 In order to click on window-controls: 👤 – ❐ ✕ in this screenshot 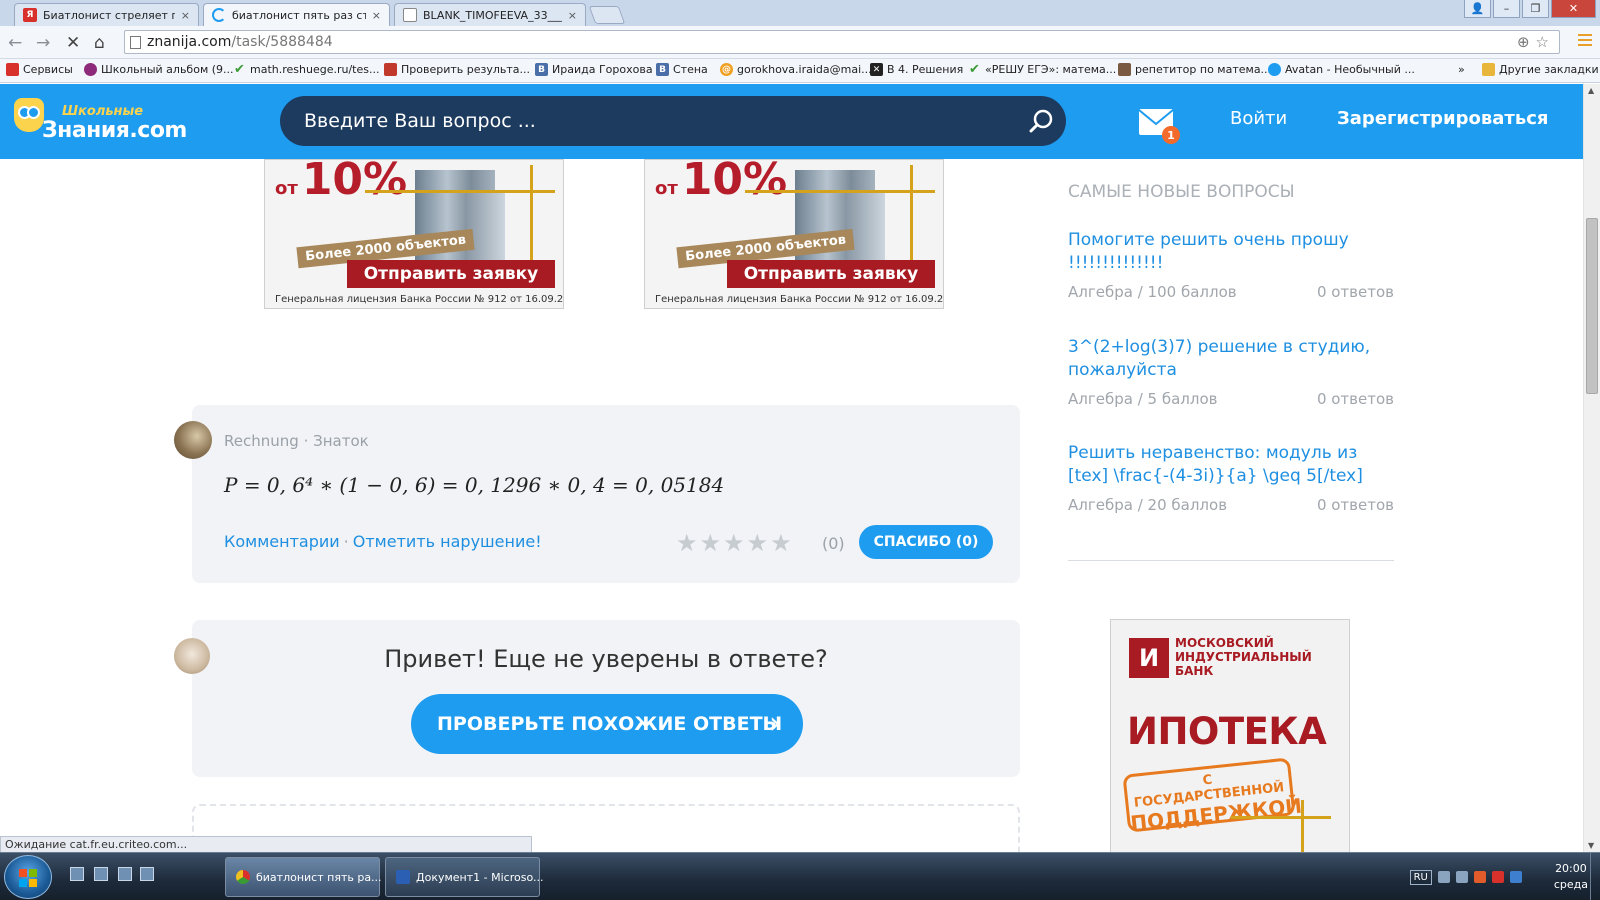, I will do `click(1530, 9)`.